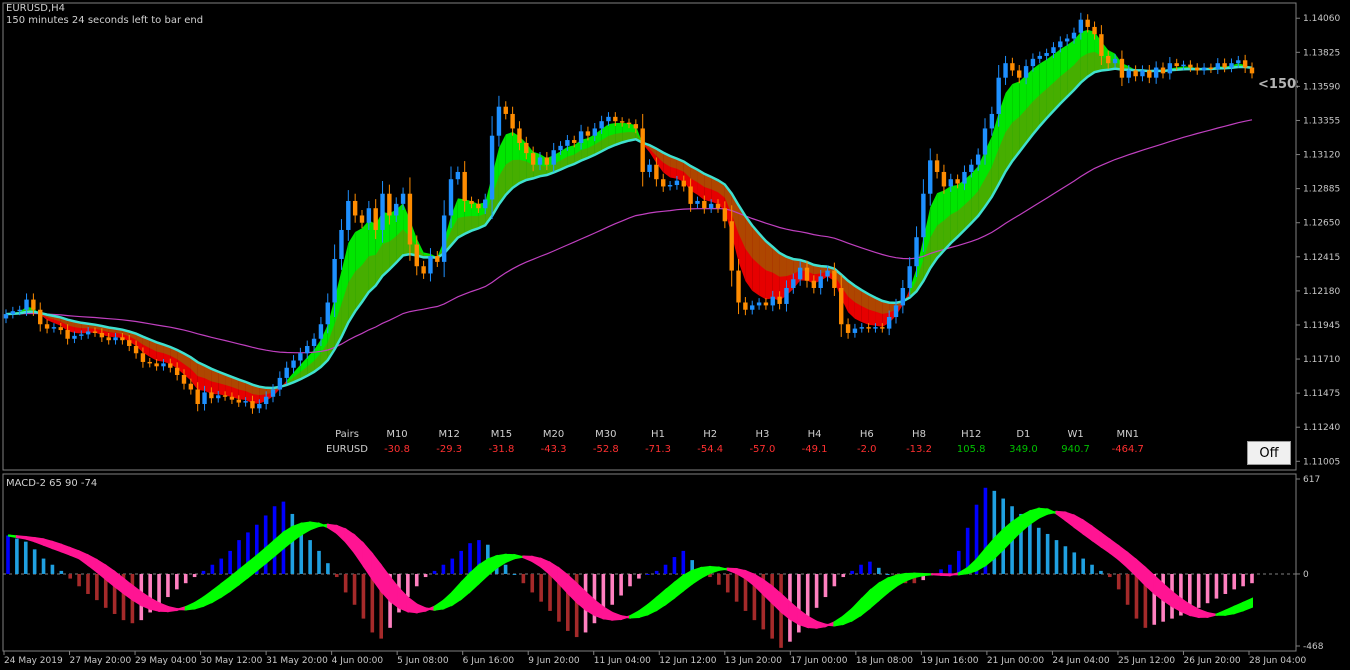  What do you see at coordinates (1278, 84) in the screenshot?
I see `bar-timer-label: <150:24` at bounding box center [1278, 84].